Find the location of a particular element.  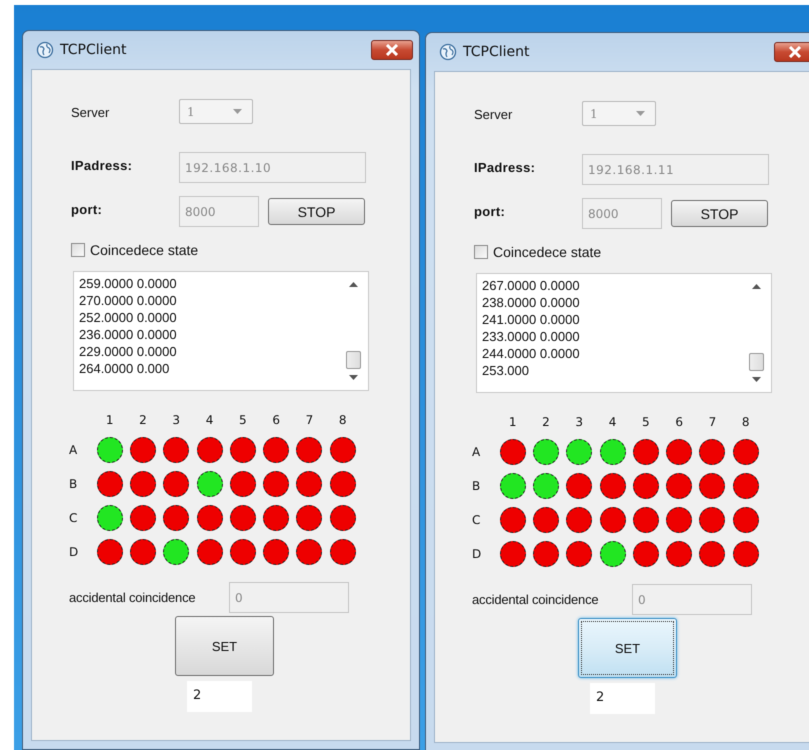

log-line: 270.0000 0.0000 is located at coordinates (128, 300).